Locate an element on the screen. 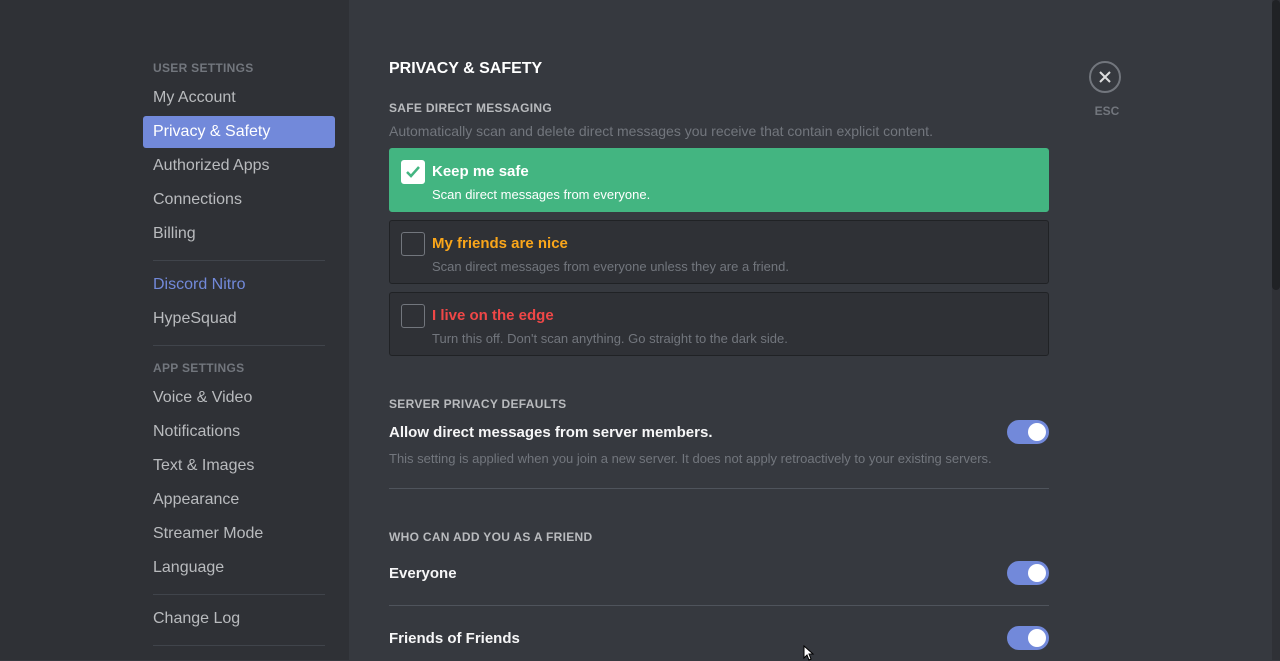  friend-requests-header: WHO CAN ADD YOU AS A FRIEND is located at coordinates (491, 537).